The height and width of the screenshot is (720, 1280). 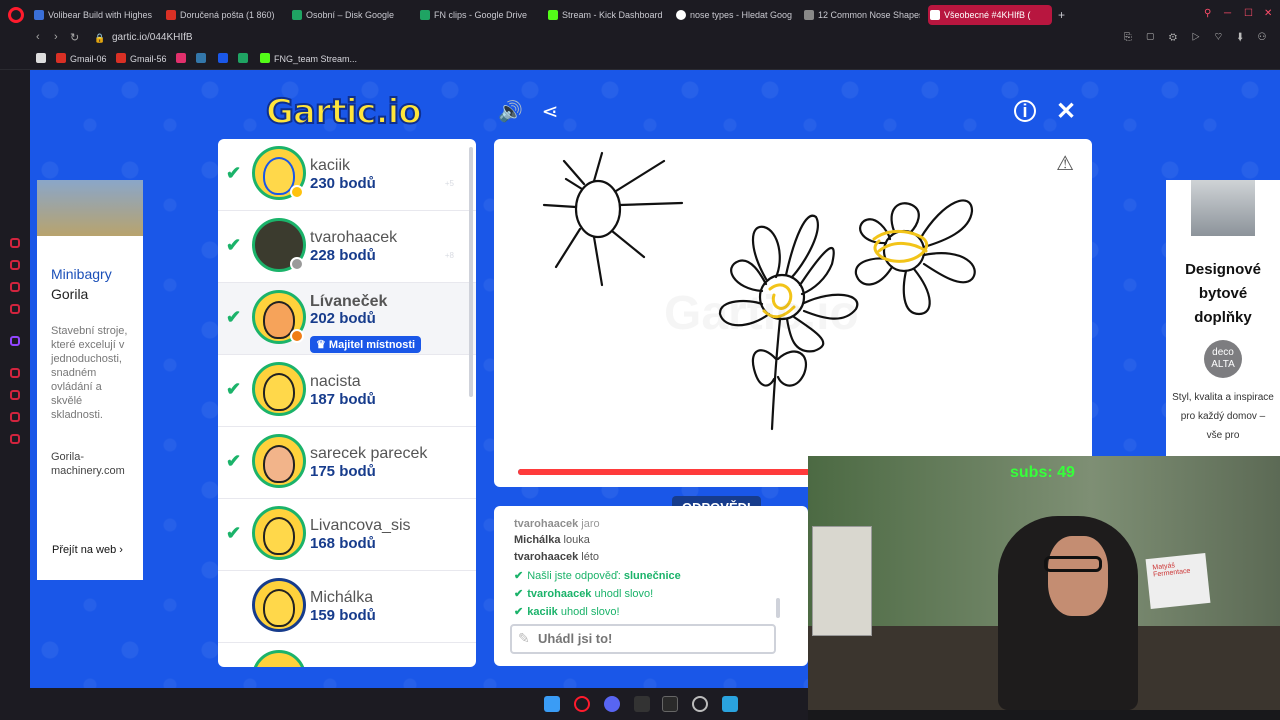 I want to click on google-icon, so click(x=681, y=15).